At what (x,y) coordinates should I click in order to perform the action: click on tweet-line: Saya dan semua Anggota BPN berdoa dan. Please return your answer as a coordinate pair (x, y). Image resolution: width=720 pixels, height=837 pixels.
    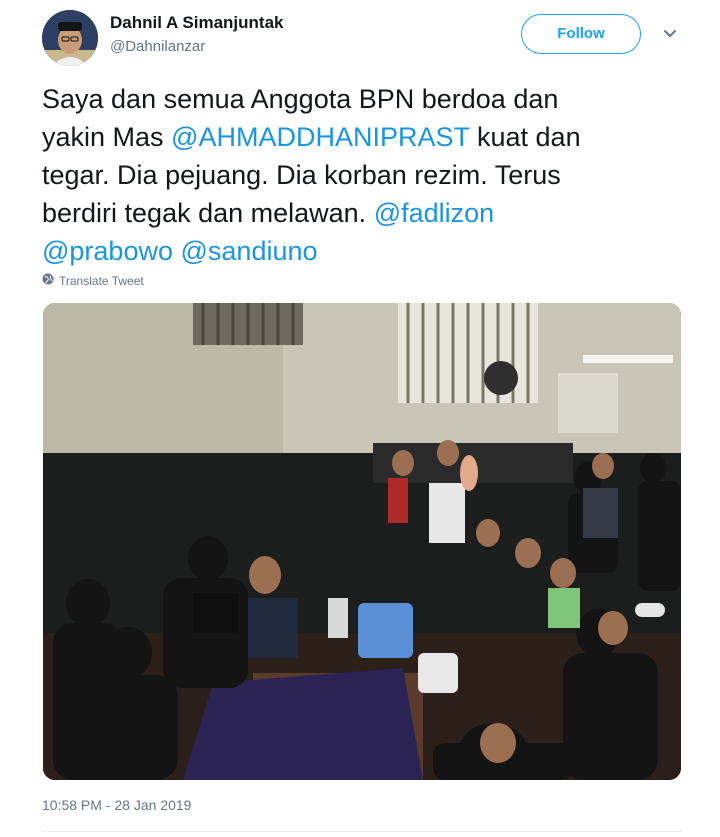
    Looking at the image, I should click on (362, 99).